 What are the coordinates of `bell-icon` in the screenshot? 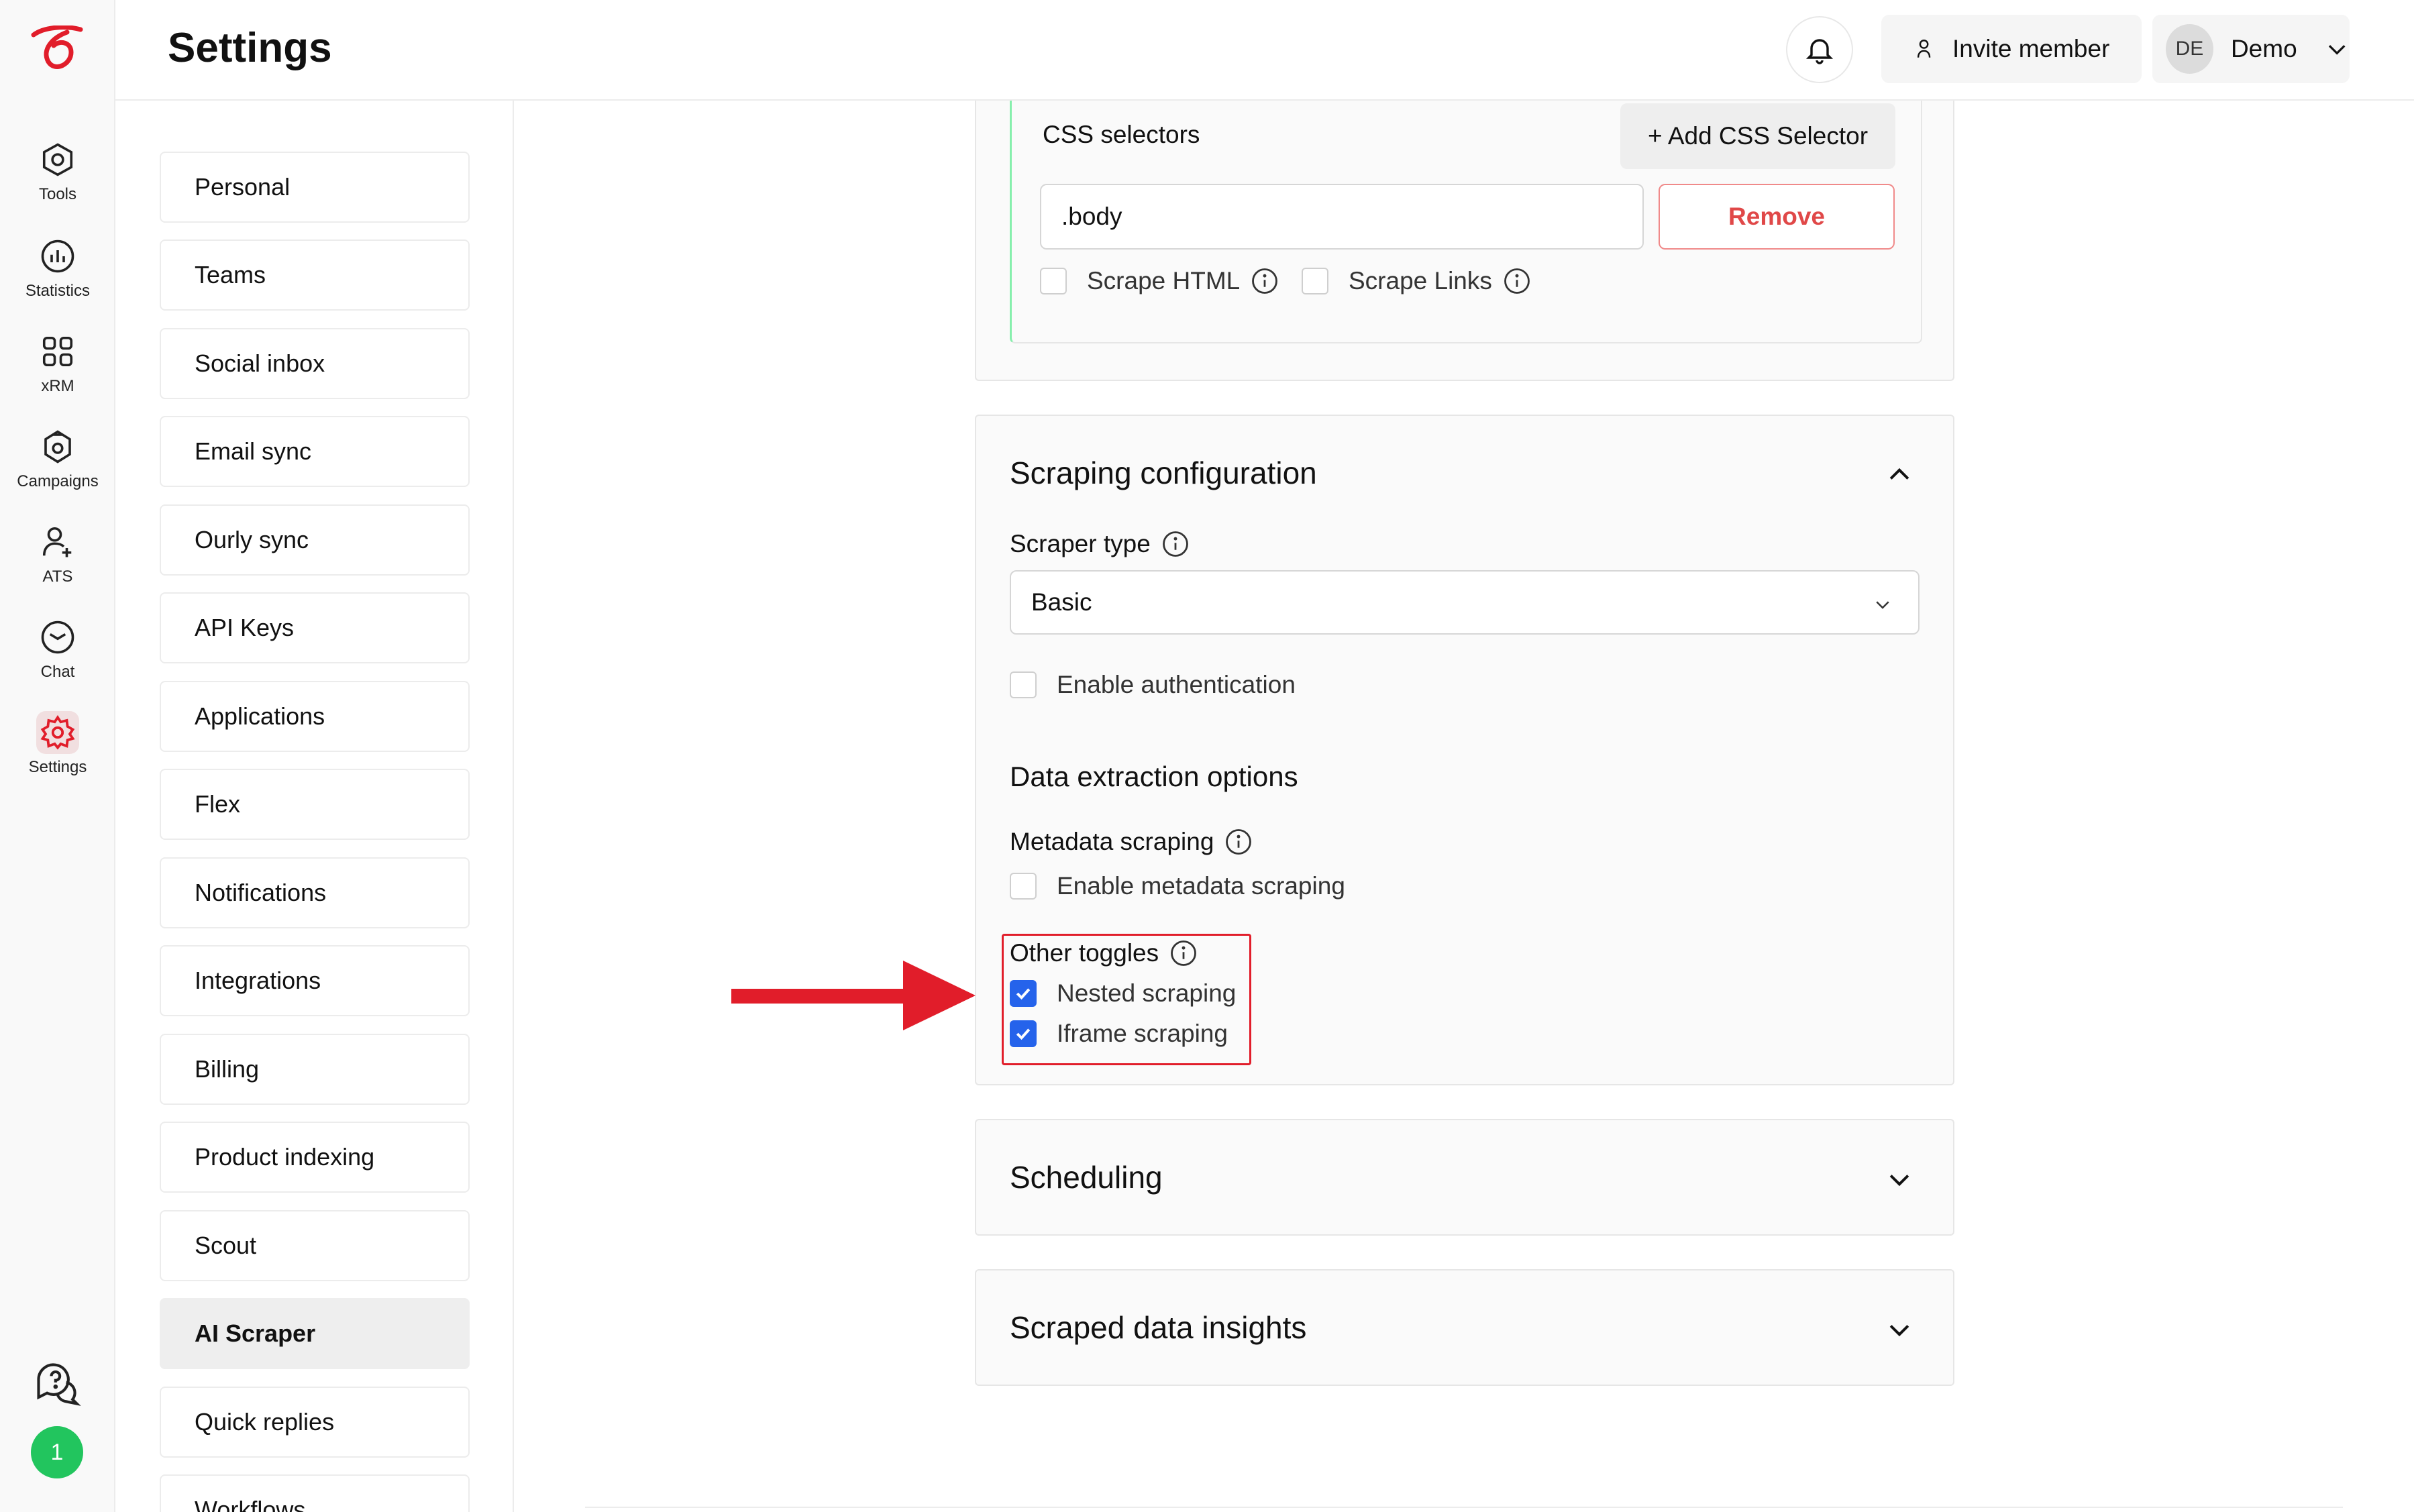 It's located at (1819, 52).